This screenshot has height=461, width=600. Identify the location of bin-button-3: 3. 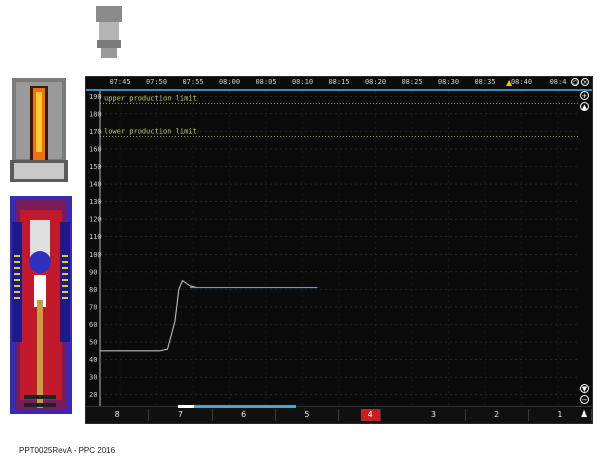
(434, 415).